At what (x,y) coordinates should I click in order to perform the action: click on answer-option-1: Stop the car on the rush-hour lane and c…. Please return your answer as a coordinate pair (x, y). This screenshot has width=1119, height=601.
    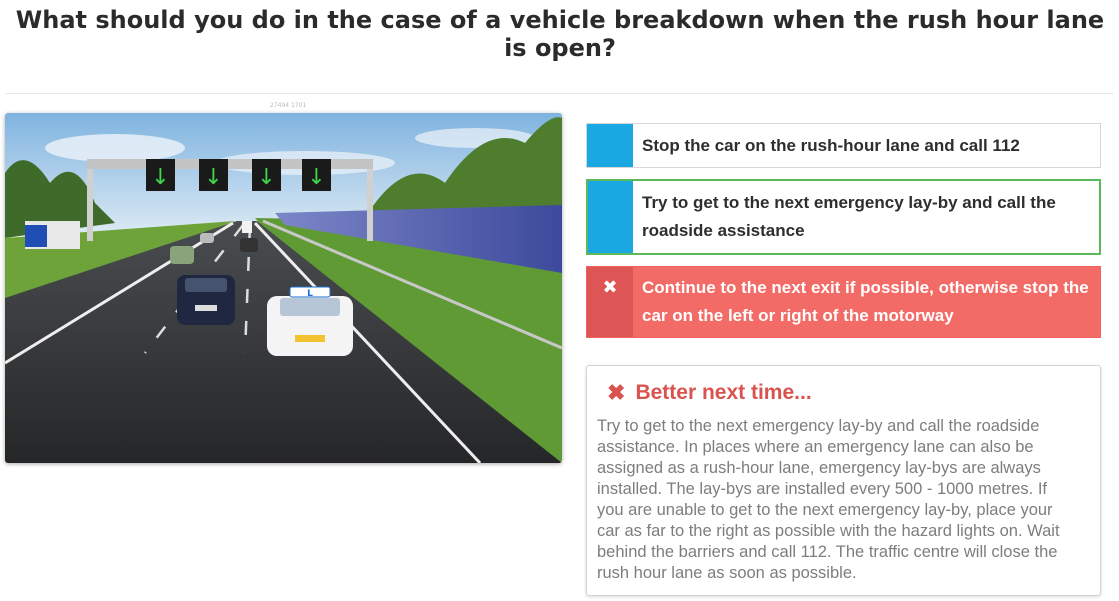
    Looking at the image, I should click on (843, 145).